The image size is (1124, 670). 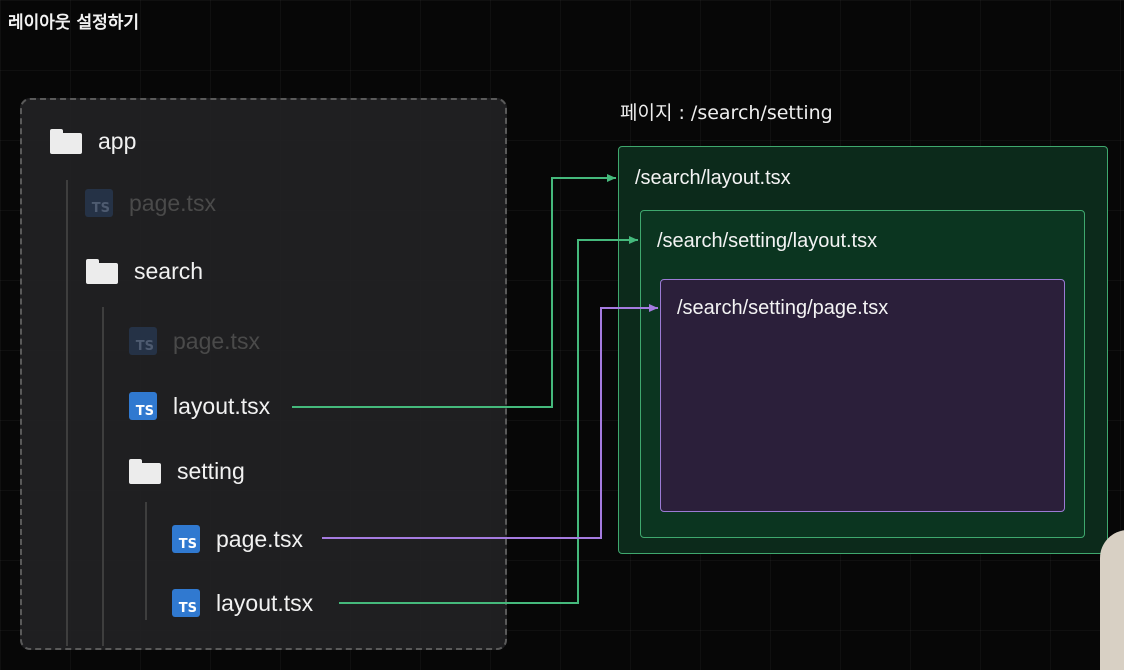 What do you see at coordinates (454, 291) in the screenshot?
I see `arrow-search-layout` at bounding box center [454, 291].